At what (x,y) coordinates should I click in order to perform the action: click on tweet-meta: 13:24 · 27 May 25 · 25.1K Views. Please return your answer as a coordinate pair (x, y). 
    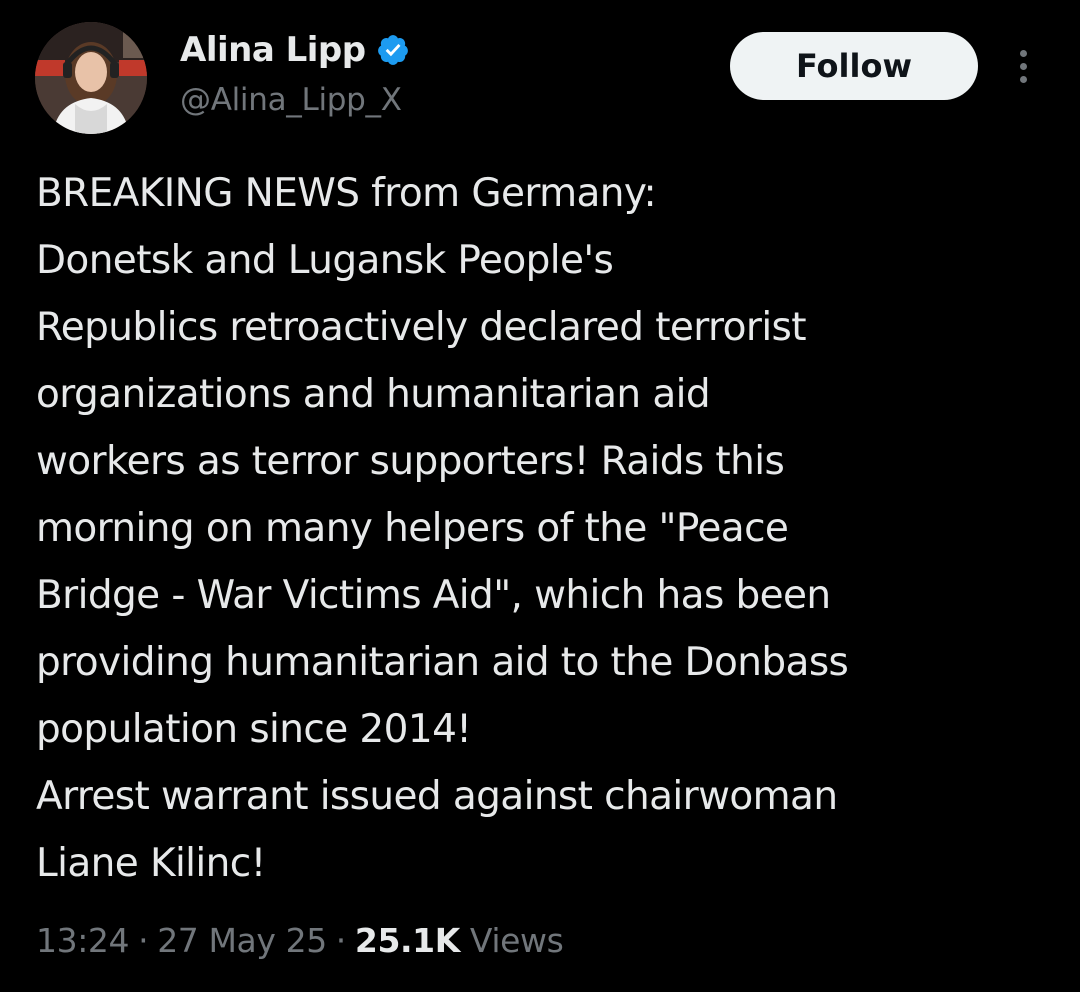
    Looking at the image, I should click on (300, 940).